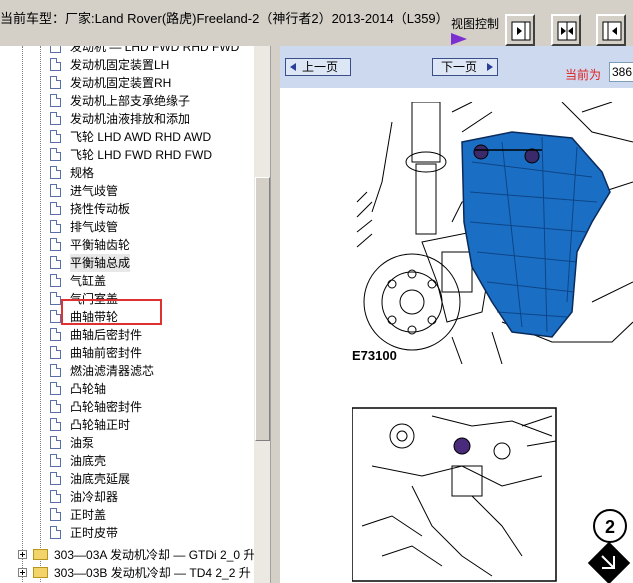 The image size is (633, 583). What do you see at coordinates (112, 371) in the screenshot?
I see `tree-item-label: 燃油滤清器滤芯` at bounding box center [112, 371].